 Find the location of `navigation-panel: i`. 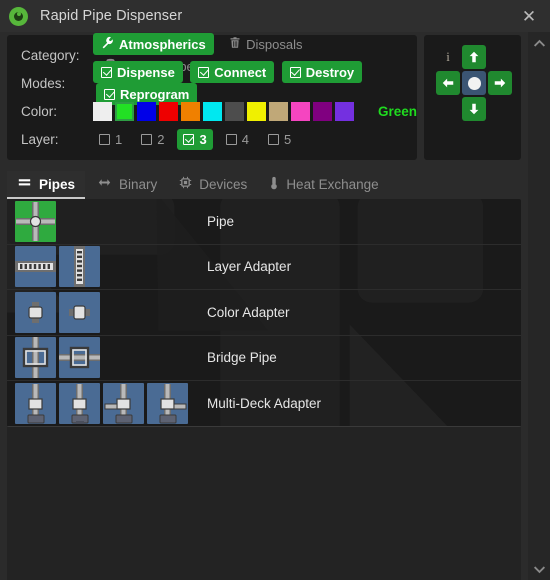

navigation-panel: i is located at coordinates (473, 97).